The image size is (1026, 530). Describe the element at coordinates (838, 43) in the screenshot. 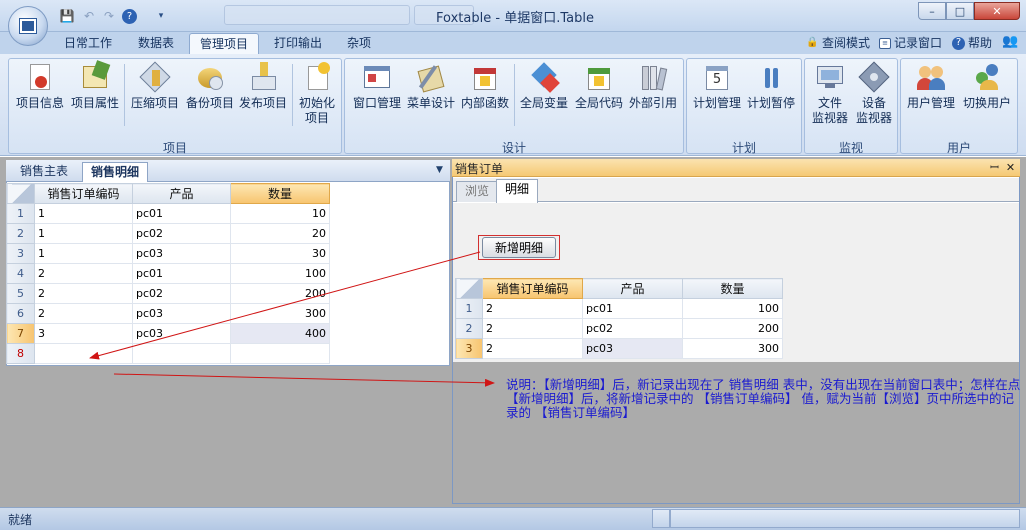

I see `readonly-mode-link: 🔒 查阅模式` at that location.